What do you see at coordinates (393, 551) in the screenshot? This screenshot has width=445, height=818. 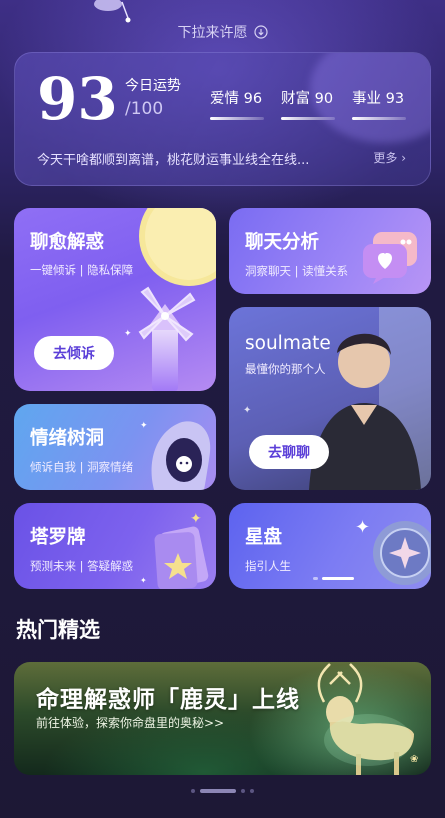 I see `astrolabe-icon: ✦` at bounding box center [393, 551].